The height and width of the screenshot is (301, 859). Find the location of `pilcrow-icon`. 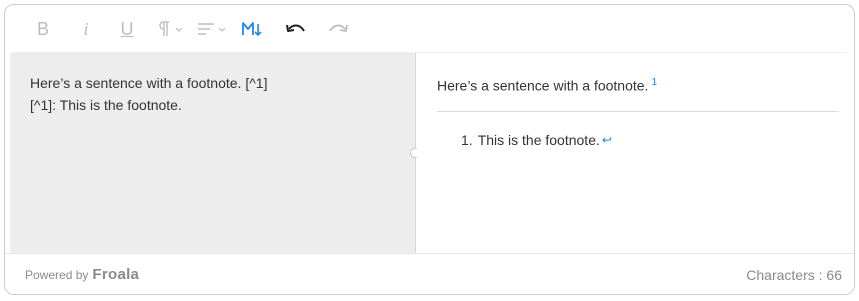

pilcrow-icon is located at coordinates (171, 28).